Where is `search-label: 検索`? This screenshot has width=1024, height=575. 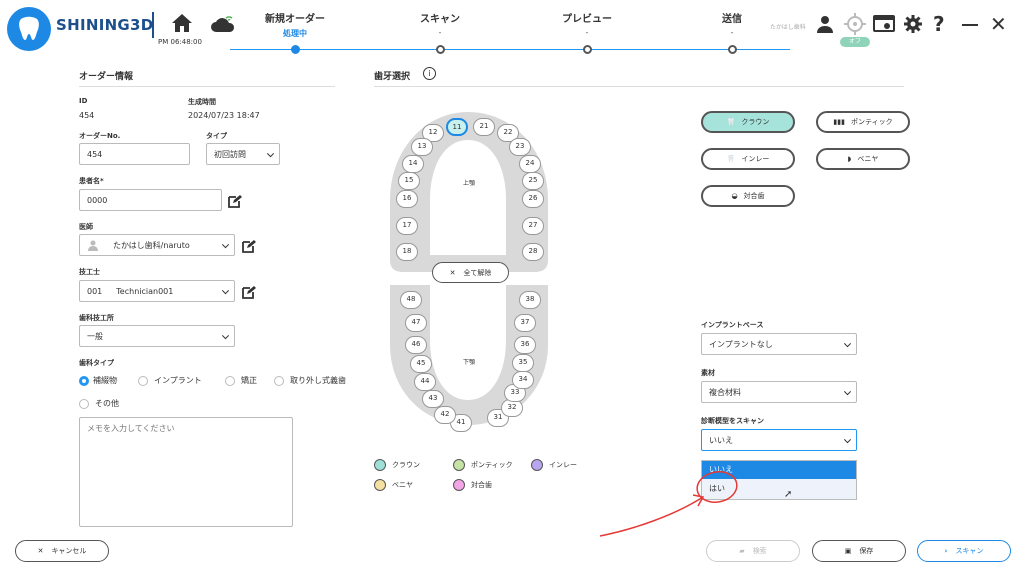
search-label: 検索 is located at coordinates (759, 551).